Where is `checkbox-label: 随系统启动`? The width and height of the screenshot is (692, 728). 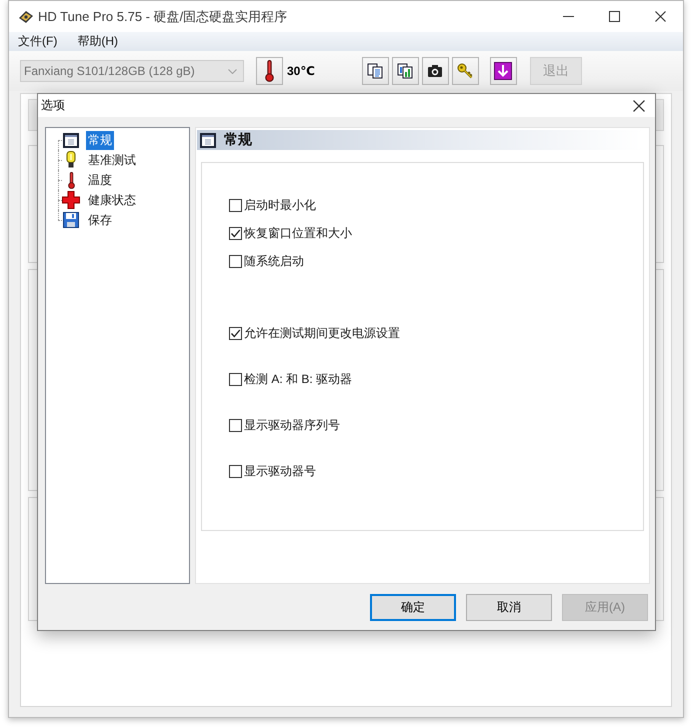
checkbox-label: 随系统启动 is located at coordinates (274, 261).